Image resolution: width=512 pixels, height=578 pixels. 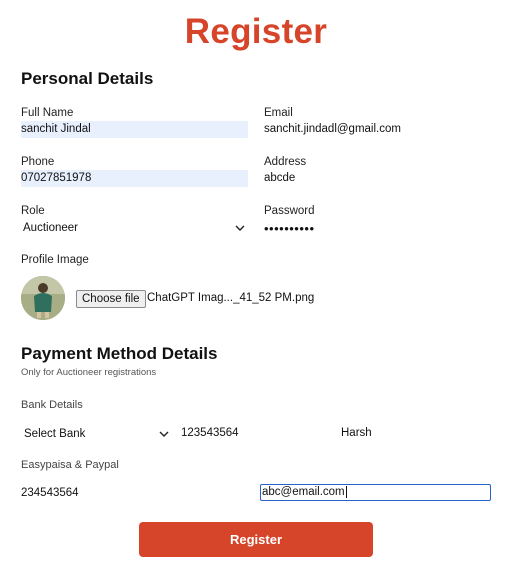 What do you see at coordinates (256, 31) in the screenshot?
I see `page-title: Register` at bounding box center [256, 31].